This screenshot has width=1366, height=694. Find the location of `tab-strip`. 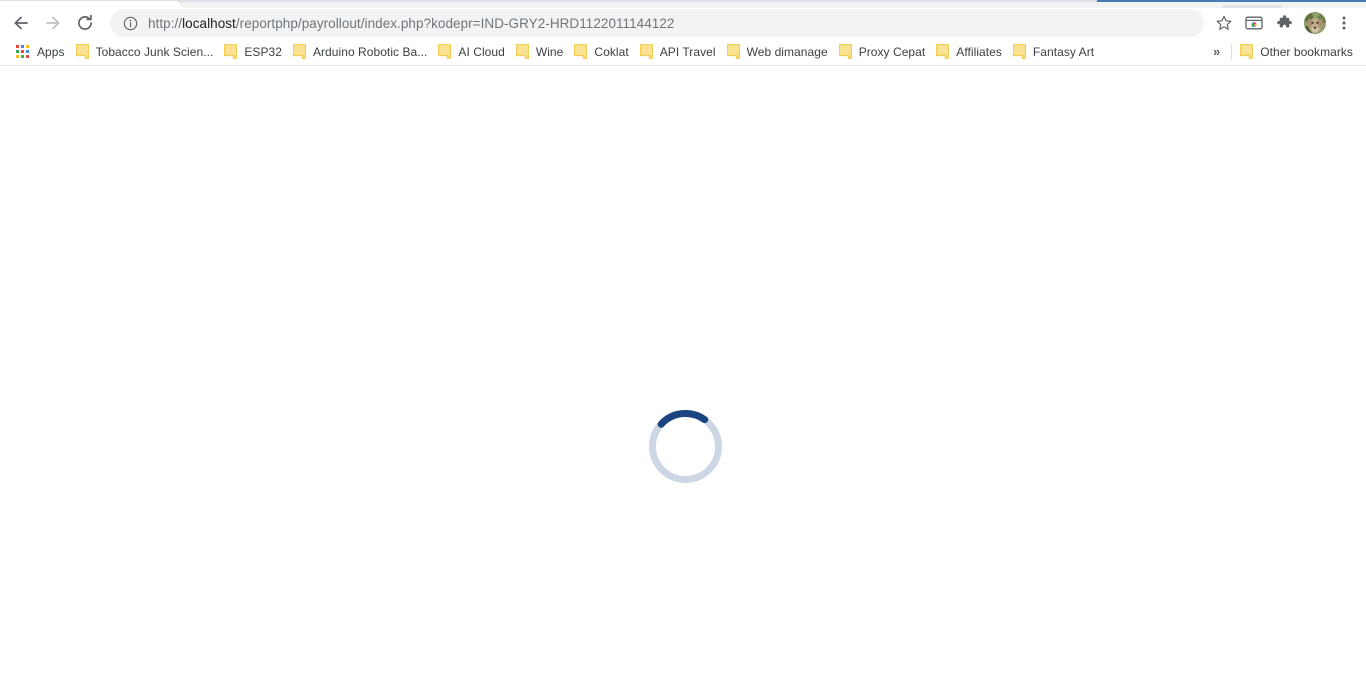

tab-strip is located at coordinates (683, 4).